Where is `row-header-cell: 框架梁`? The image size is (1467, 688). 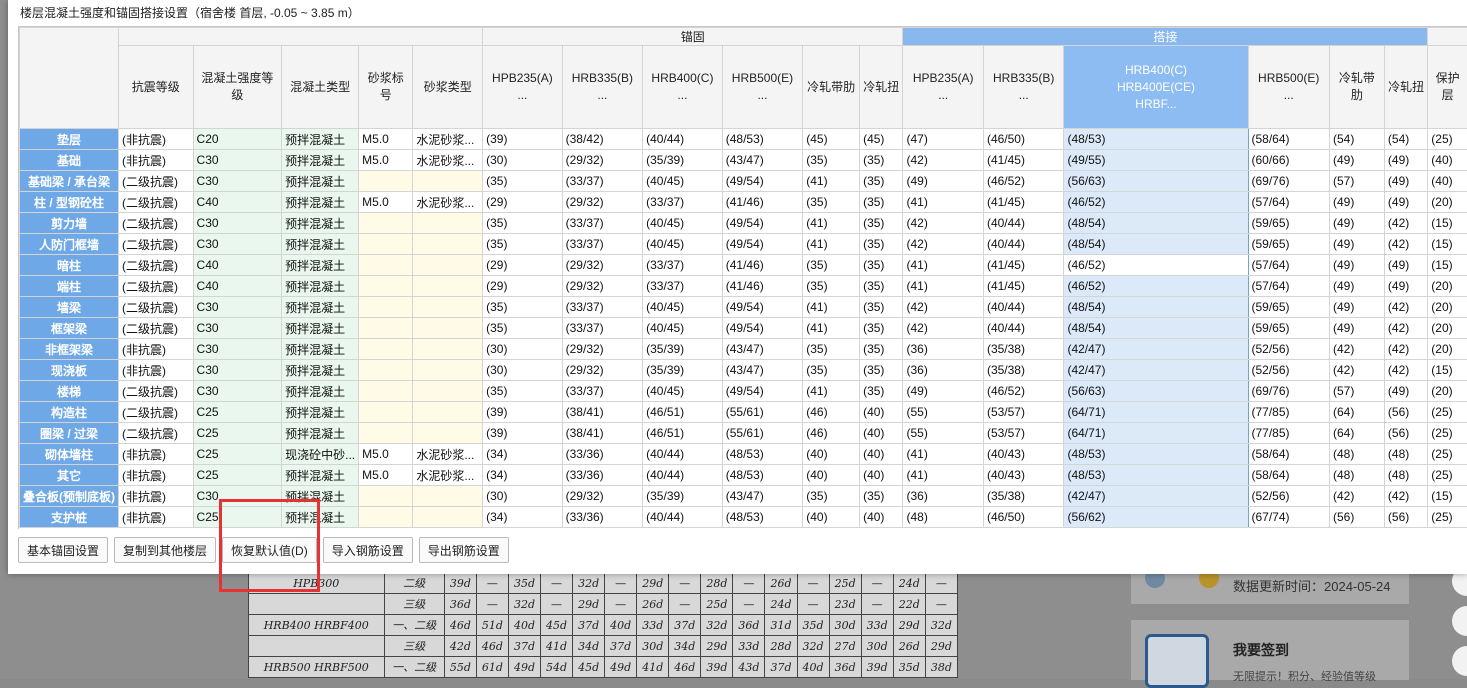 row-header-cell: 框架梁 is located at coordinates (69, 328).